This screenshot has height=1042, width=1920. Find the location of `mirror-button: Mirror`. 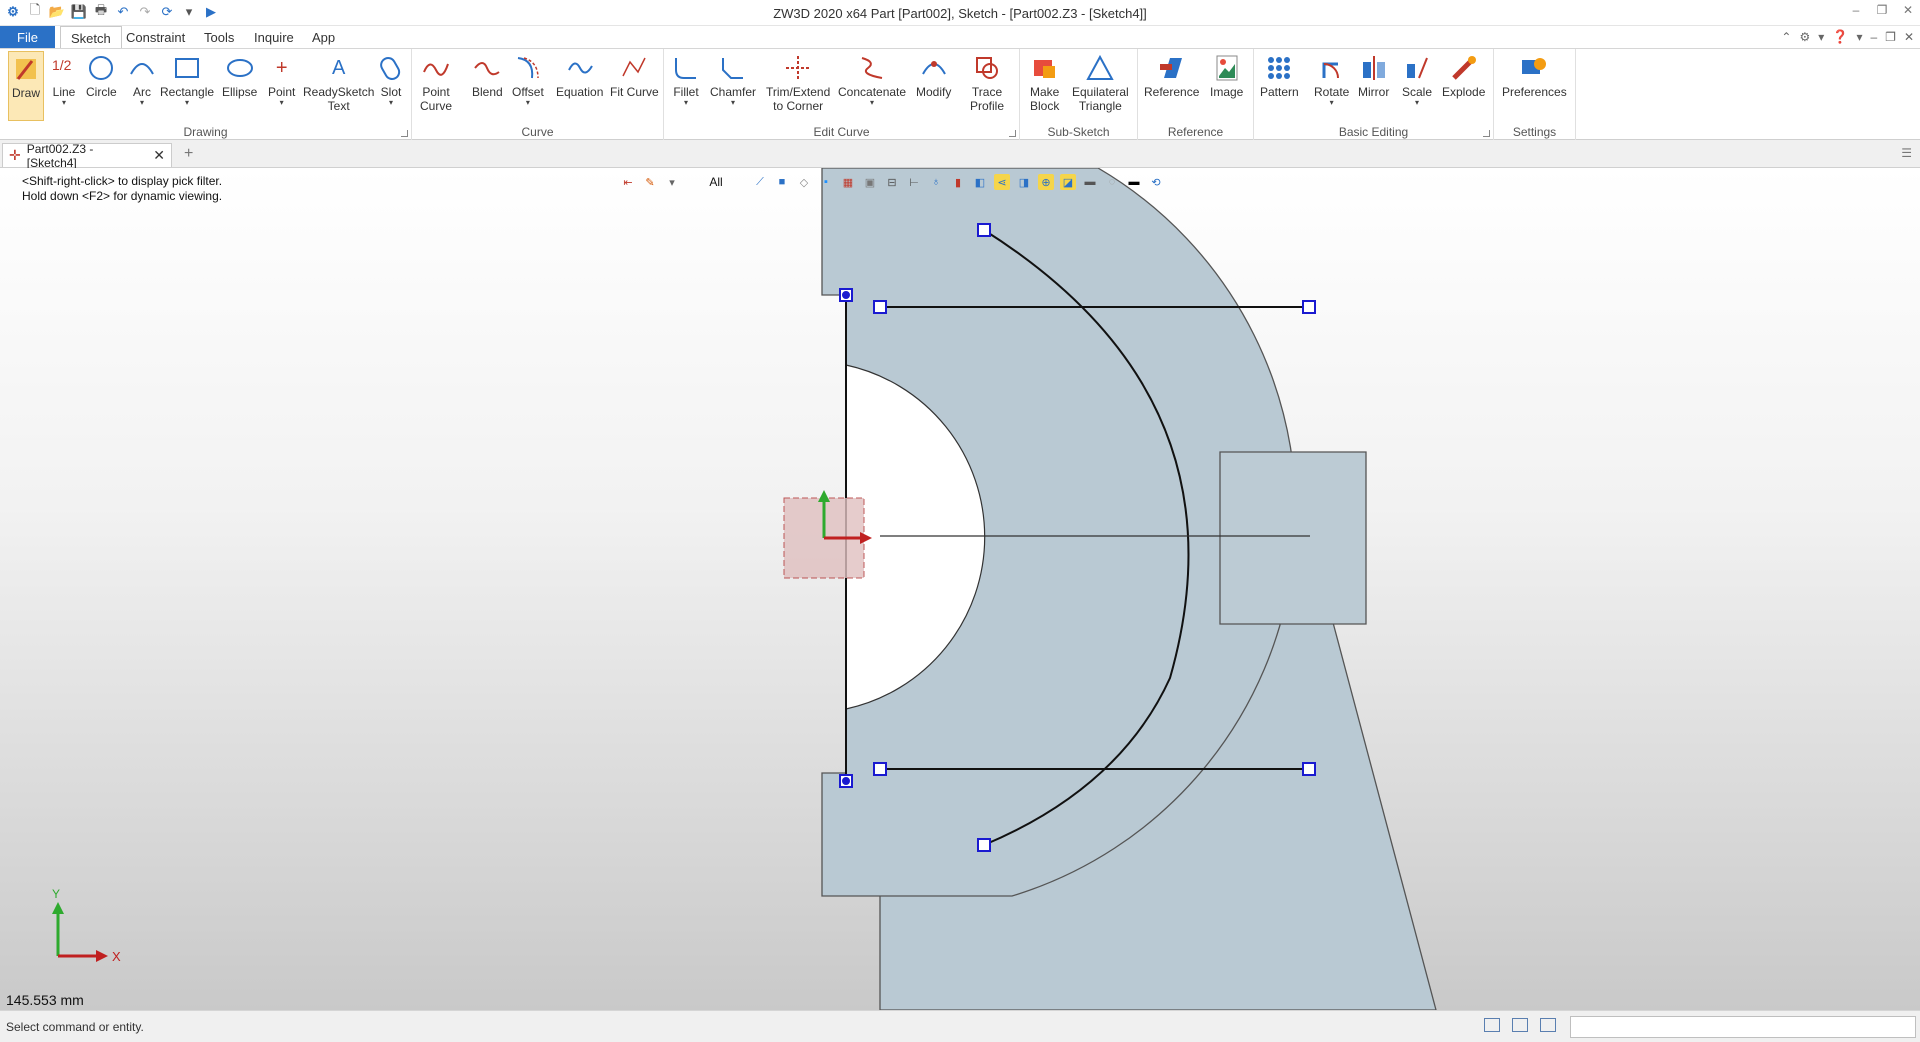

mirror-button: Mirror is located at coordinates (1373, 75).